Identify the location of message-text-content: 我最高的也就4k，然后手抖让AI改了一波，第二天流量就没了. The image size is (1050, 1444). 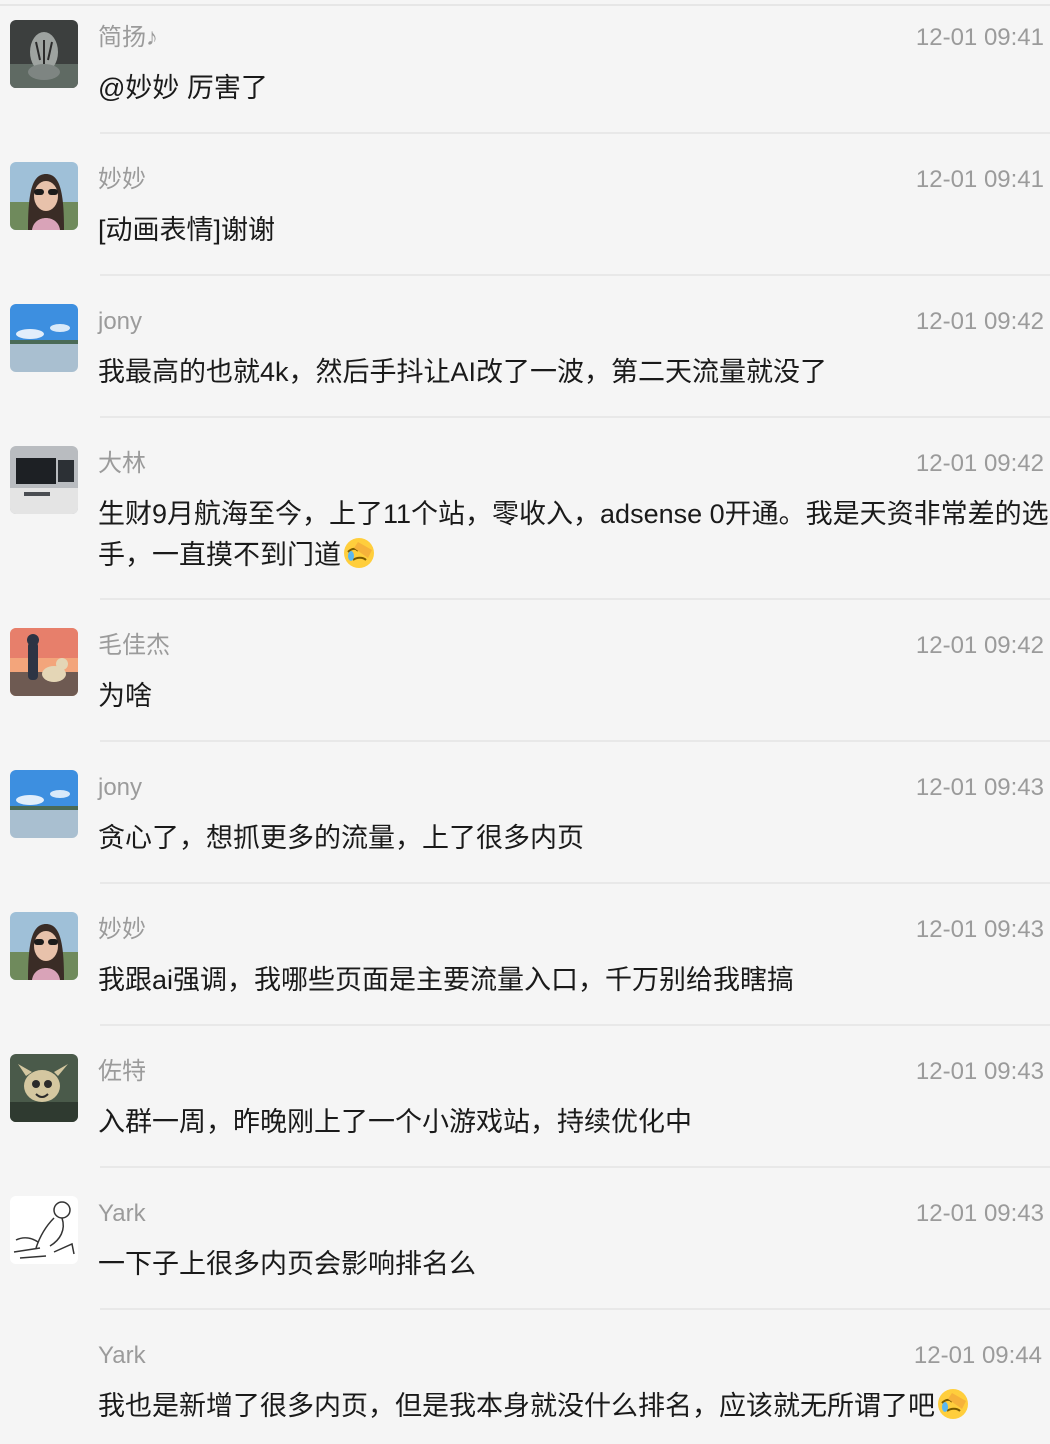
(463, 372).